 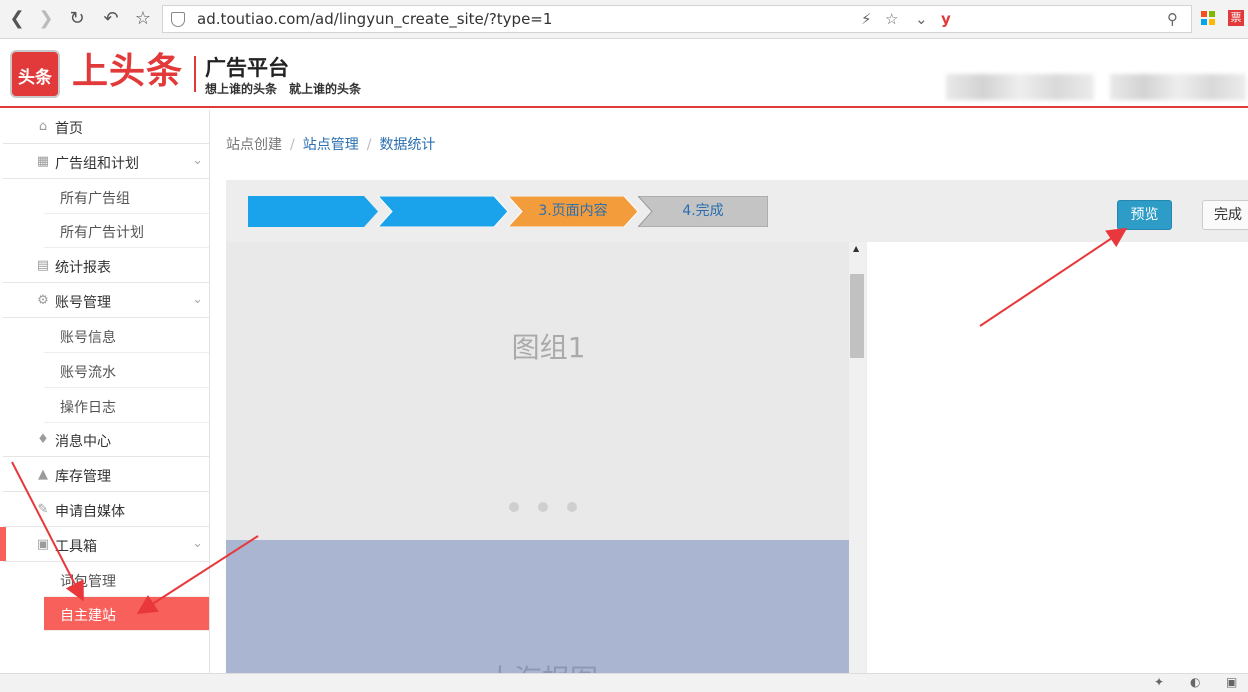 I want to click on poster-title: 大海报图, so click(x=542, y=665).